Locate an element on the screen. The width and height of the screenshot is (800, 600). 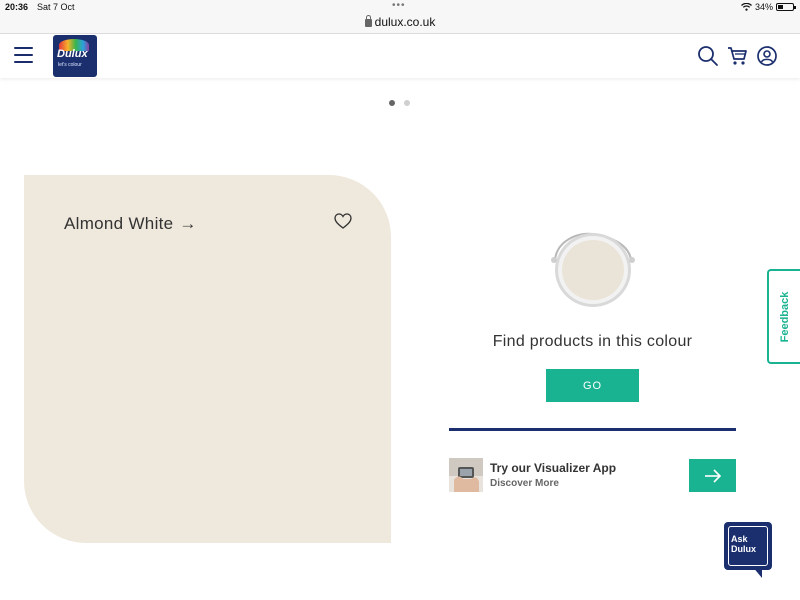
search-icon is located at coordinates (708, 56).